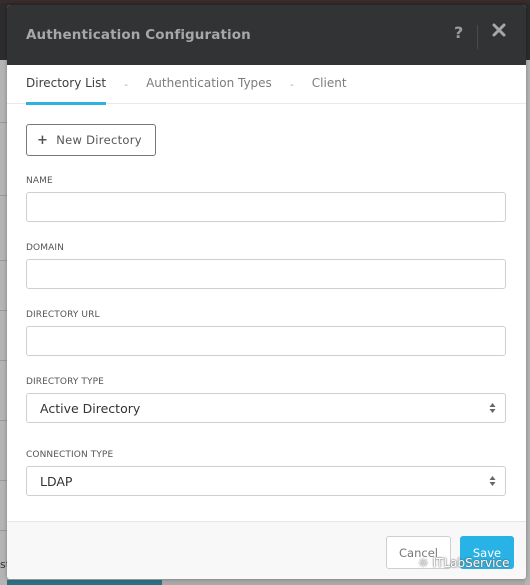 Image resolution: width=530 pixels, height=585 pixels. Describe the element at coordinates (471, 563) in the screenshot. I see `watermark-text: ITLabService` at that location.